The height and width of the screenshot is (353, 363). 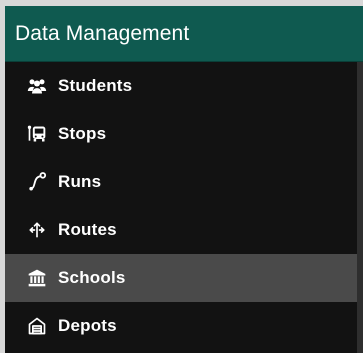 I want to click on menu-item-label: Runs, so click(x=80, y=181).